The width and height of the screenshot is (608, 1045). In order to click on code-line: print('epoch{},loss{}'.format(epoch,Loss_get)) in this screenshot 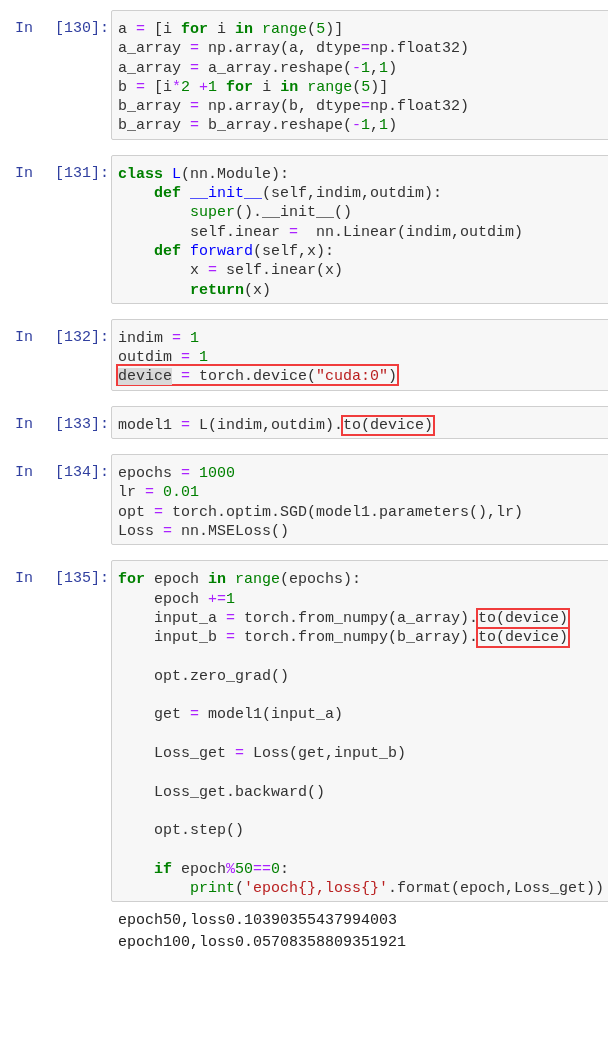, I will do `click(397, 888)`.